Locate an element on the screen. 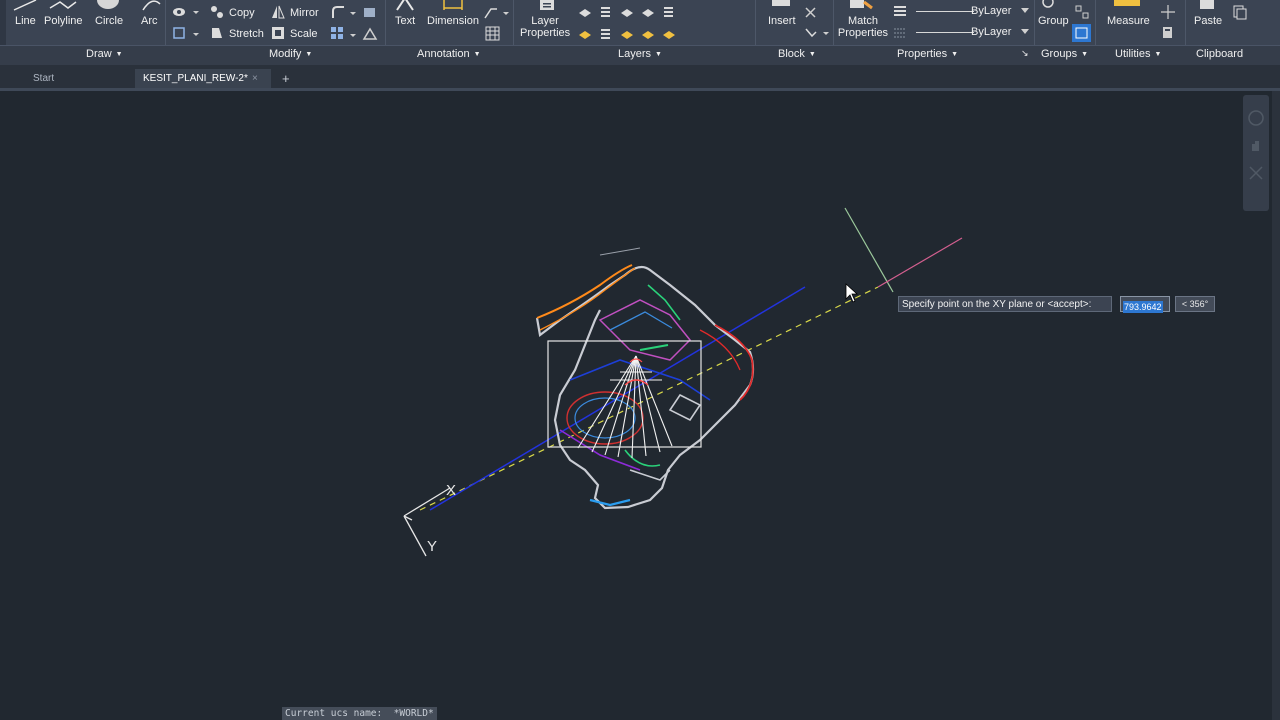 The height and width of the screenshot is (720, 1280). dynamic-input-value-field: 793.9642 is located at coordinates (1145, 304).